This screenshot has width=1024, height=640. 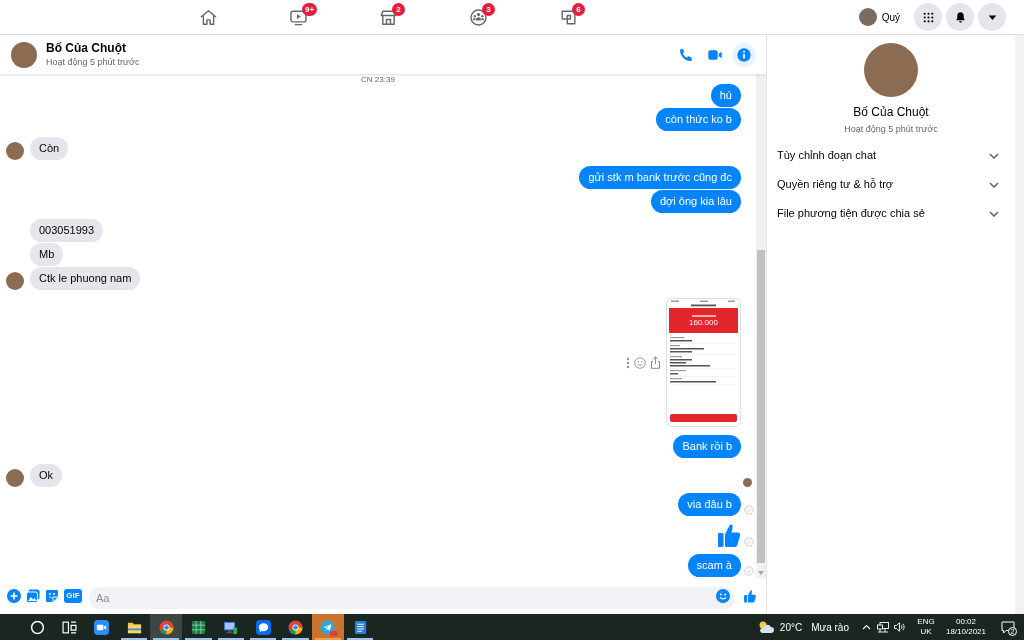 I want to click on nav-tab: 6, so click(x=568, y=17).